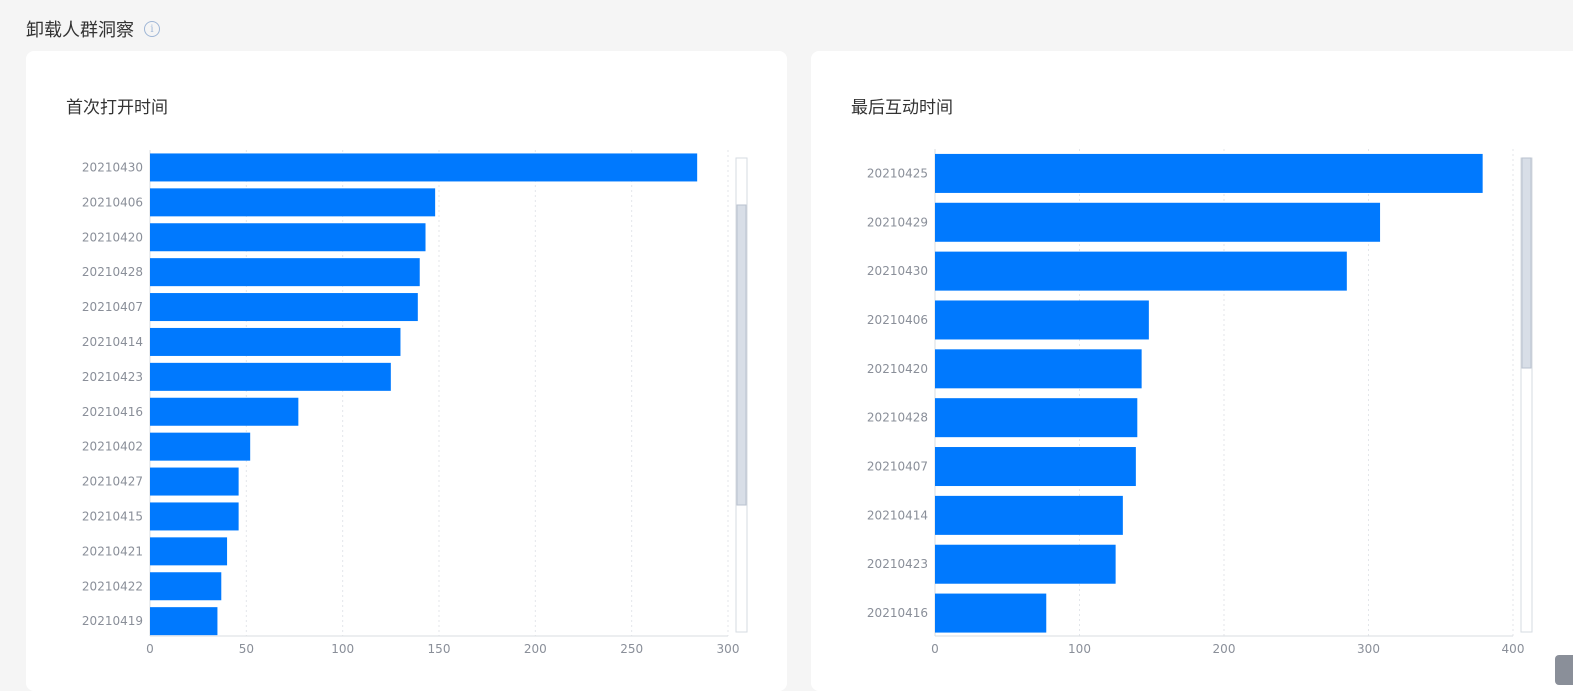  Describe the element at coordinates (112, 551) in the screenshot. I see `category-label: 20210421` at that location.